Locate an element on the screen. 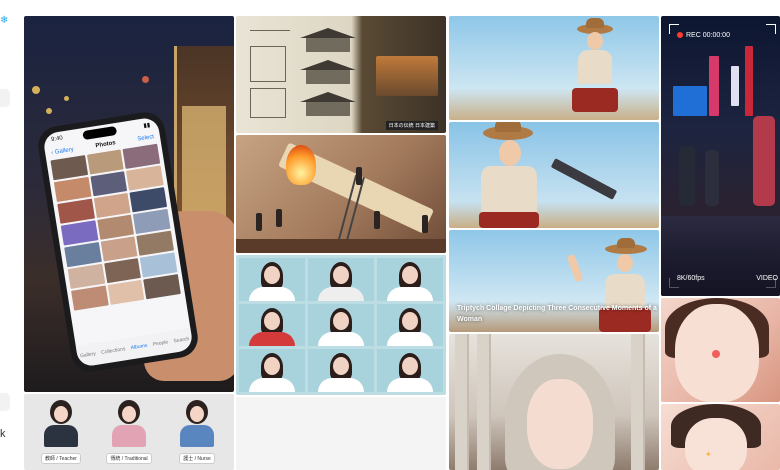  gallery-tile-wink-portrait is located at coordinates (720, 350).